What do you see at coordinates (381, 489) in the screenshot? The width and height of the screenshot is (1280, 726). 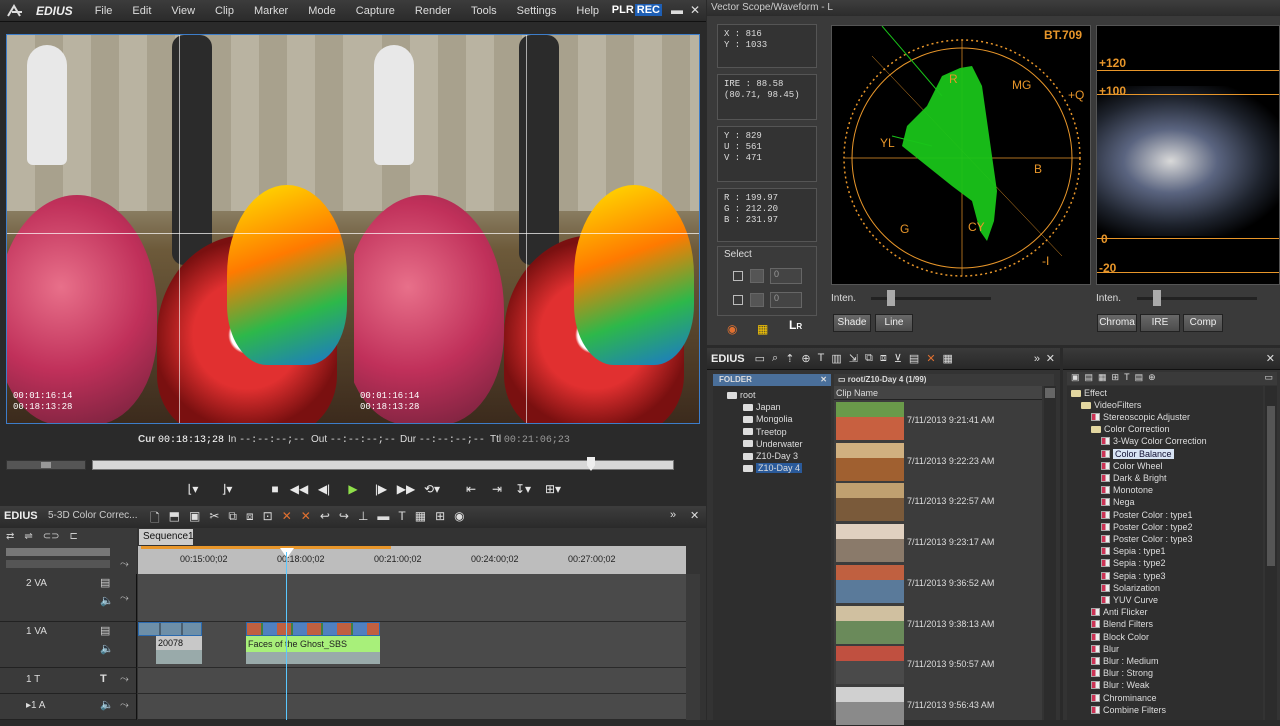 I see `step-forward-icon: |▶` at bounding box center [381, 489].